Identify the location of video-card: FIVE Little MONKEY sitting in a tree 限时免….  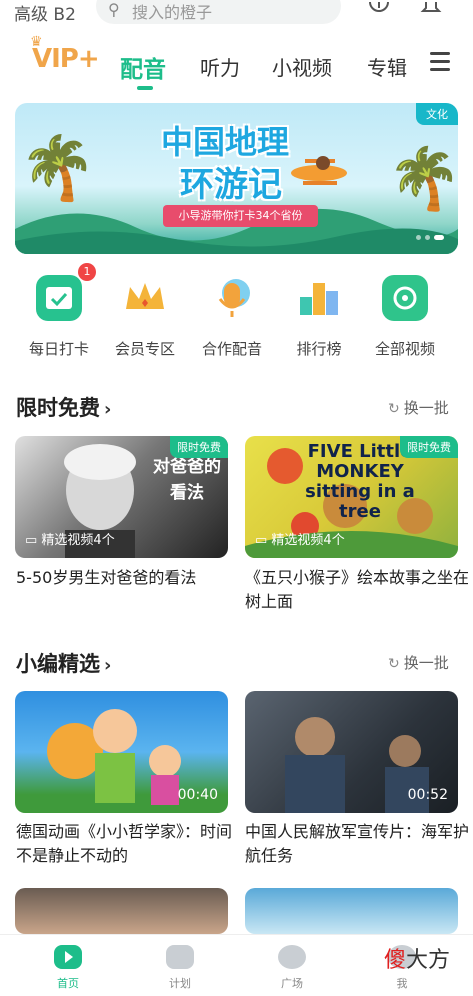
(351, 497).